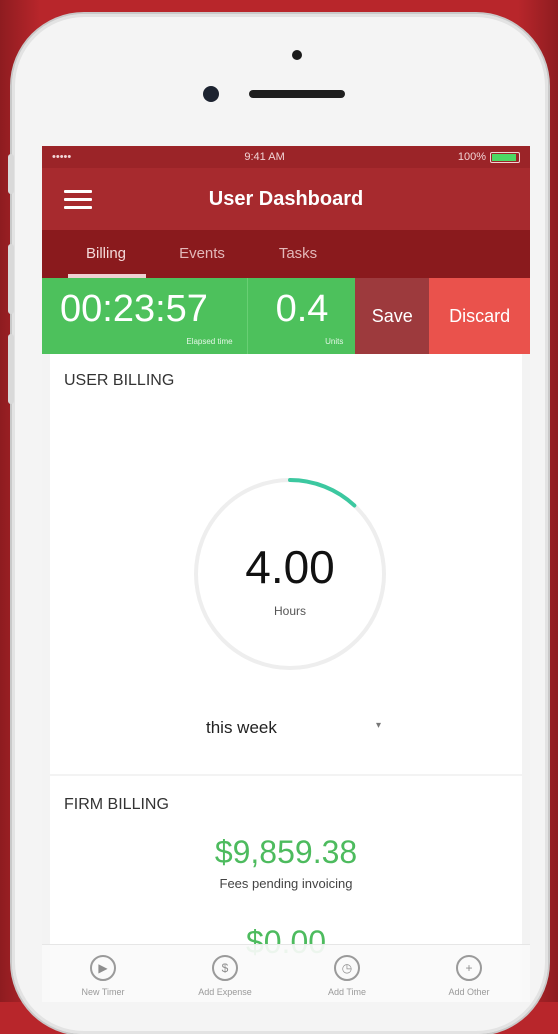  Describe the element at coordinates (286, 852) in the screenshot. I see `fees-pending-value: $9,859.38` at that location.